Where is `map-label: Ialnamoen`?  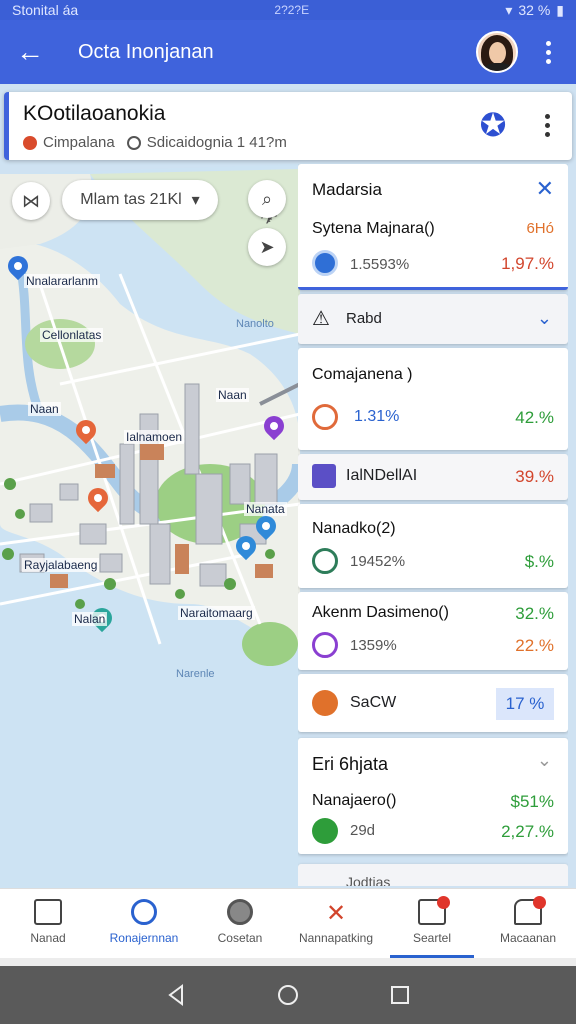 map-label: Ialnamoen is located at coordinates (154, 437).